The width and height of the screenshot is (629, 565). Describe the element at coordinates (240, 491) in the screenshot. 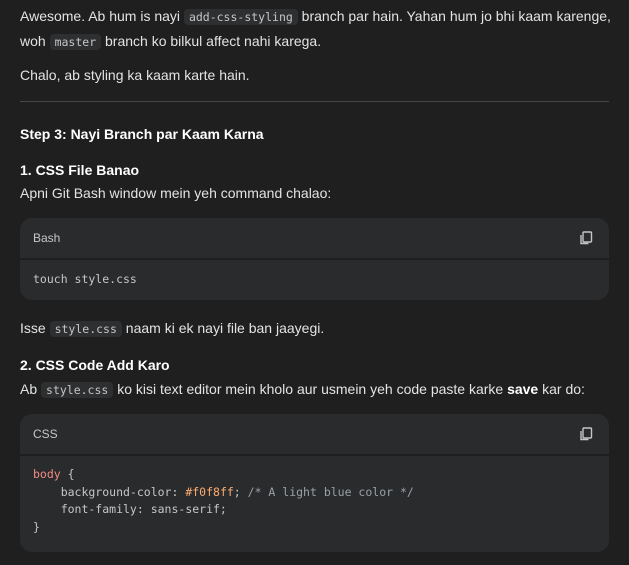

I see `code-token: ;` at that location.